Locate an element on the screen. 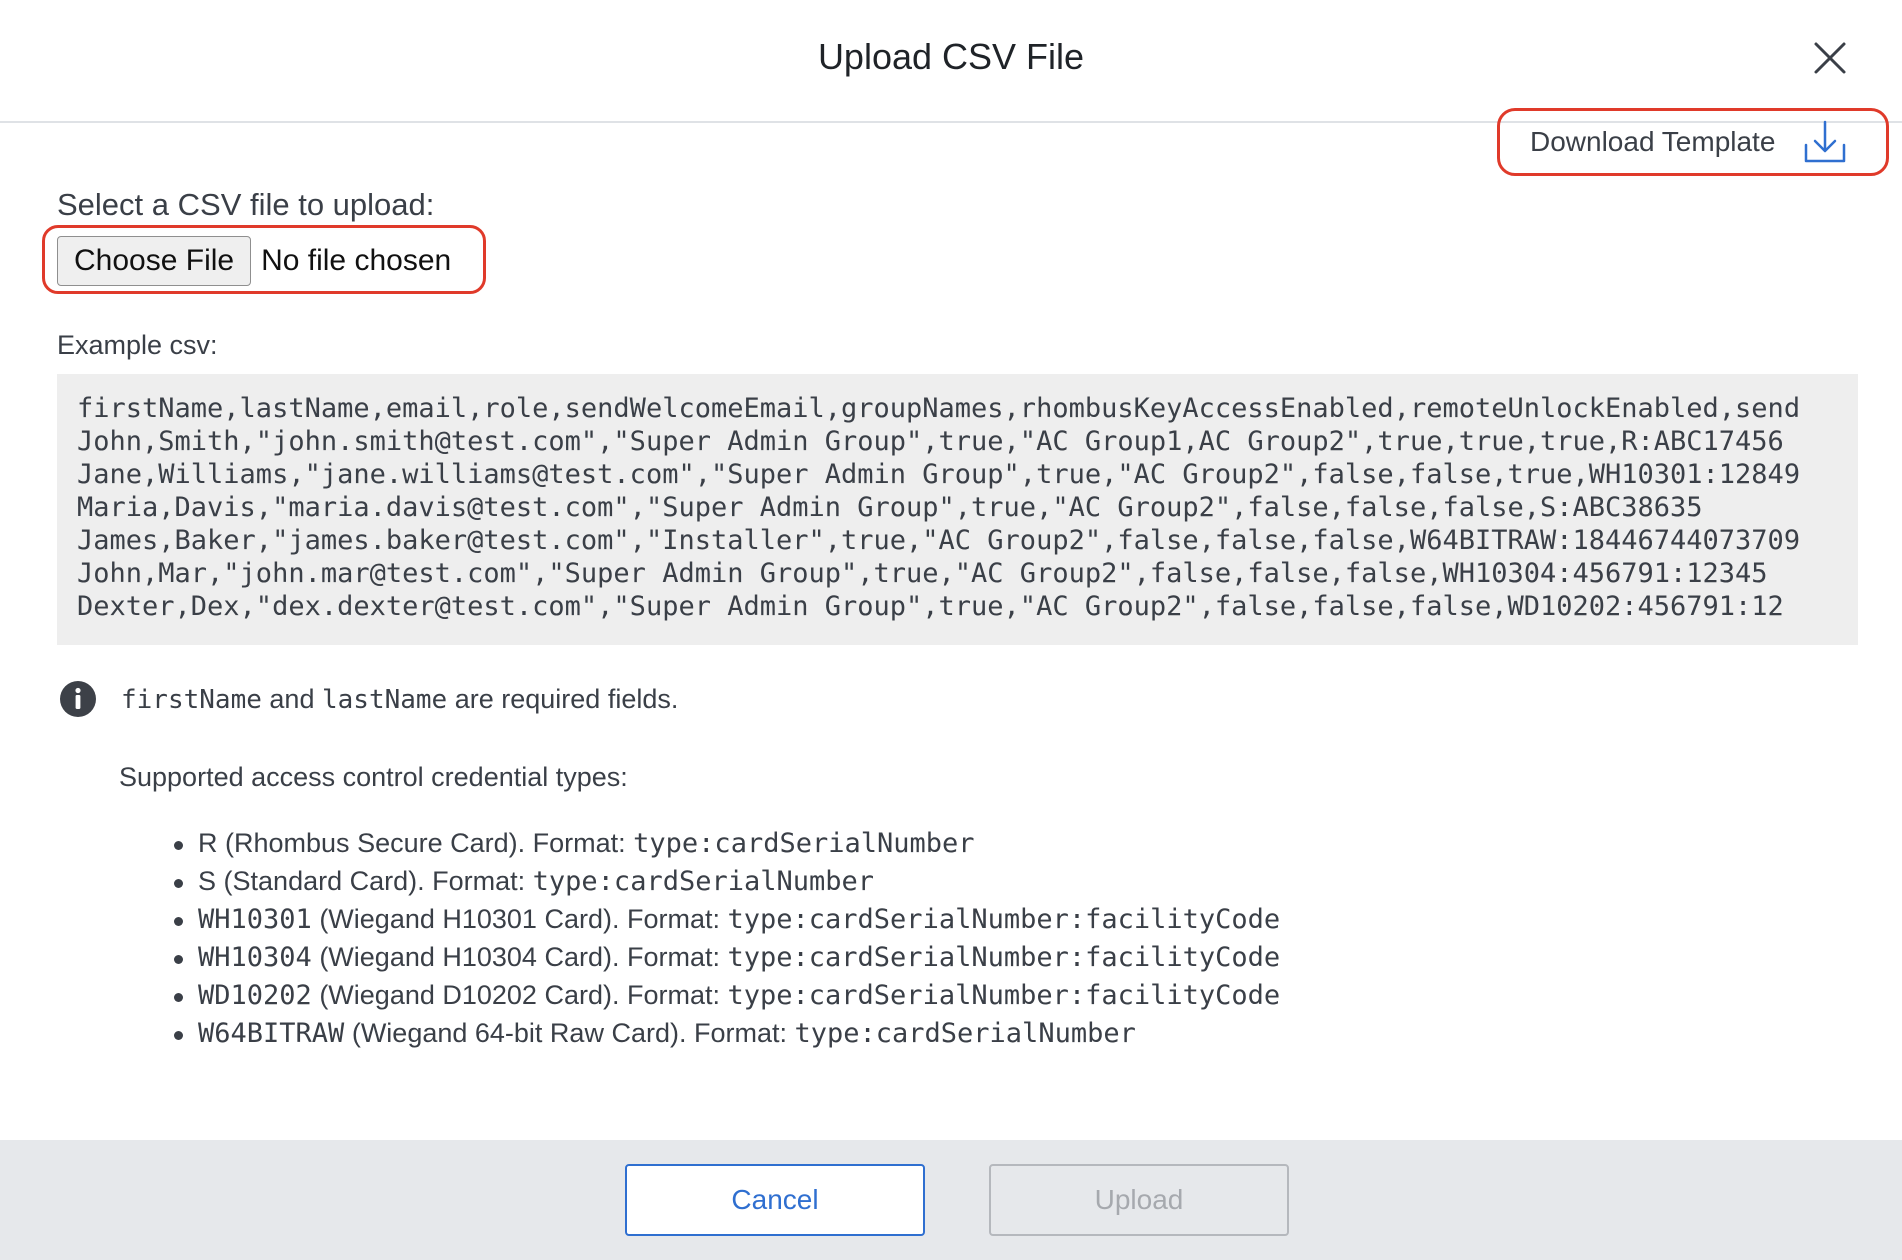 Image resolution: width=1902 pixels, height=1260 pixels. credential-desc: (Wiegand 64-bit Raw Card). Format: is located at coordinates (569, 1033).